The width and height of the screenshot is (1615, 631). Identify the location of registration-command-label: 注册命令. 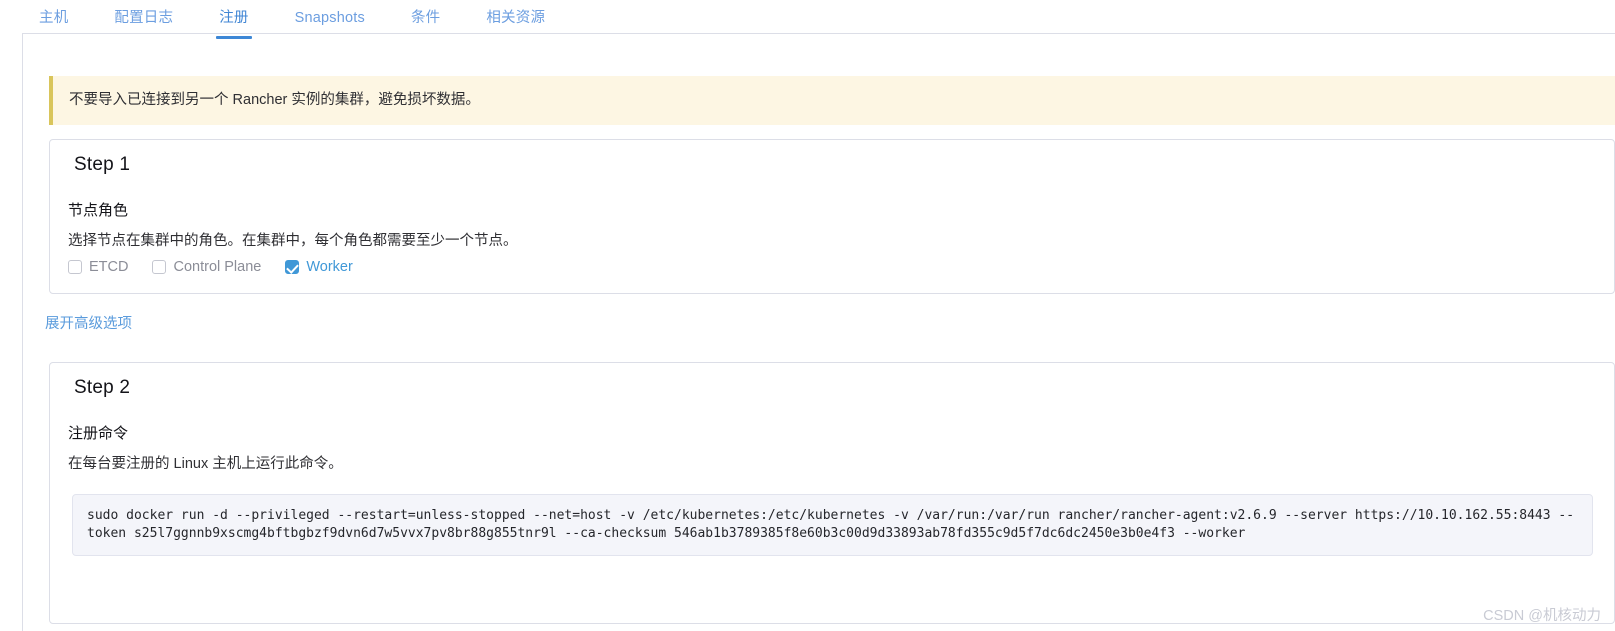
(98, 433).